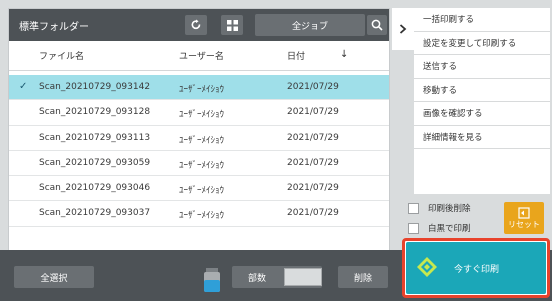 The width and height of the screenshot is (552, 301). What do you see at coordinates (482, 90) in the screenshot?
I see `menu-item-move: 移動する` at bounding box center [482, 90].